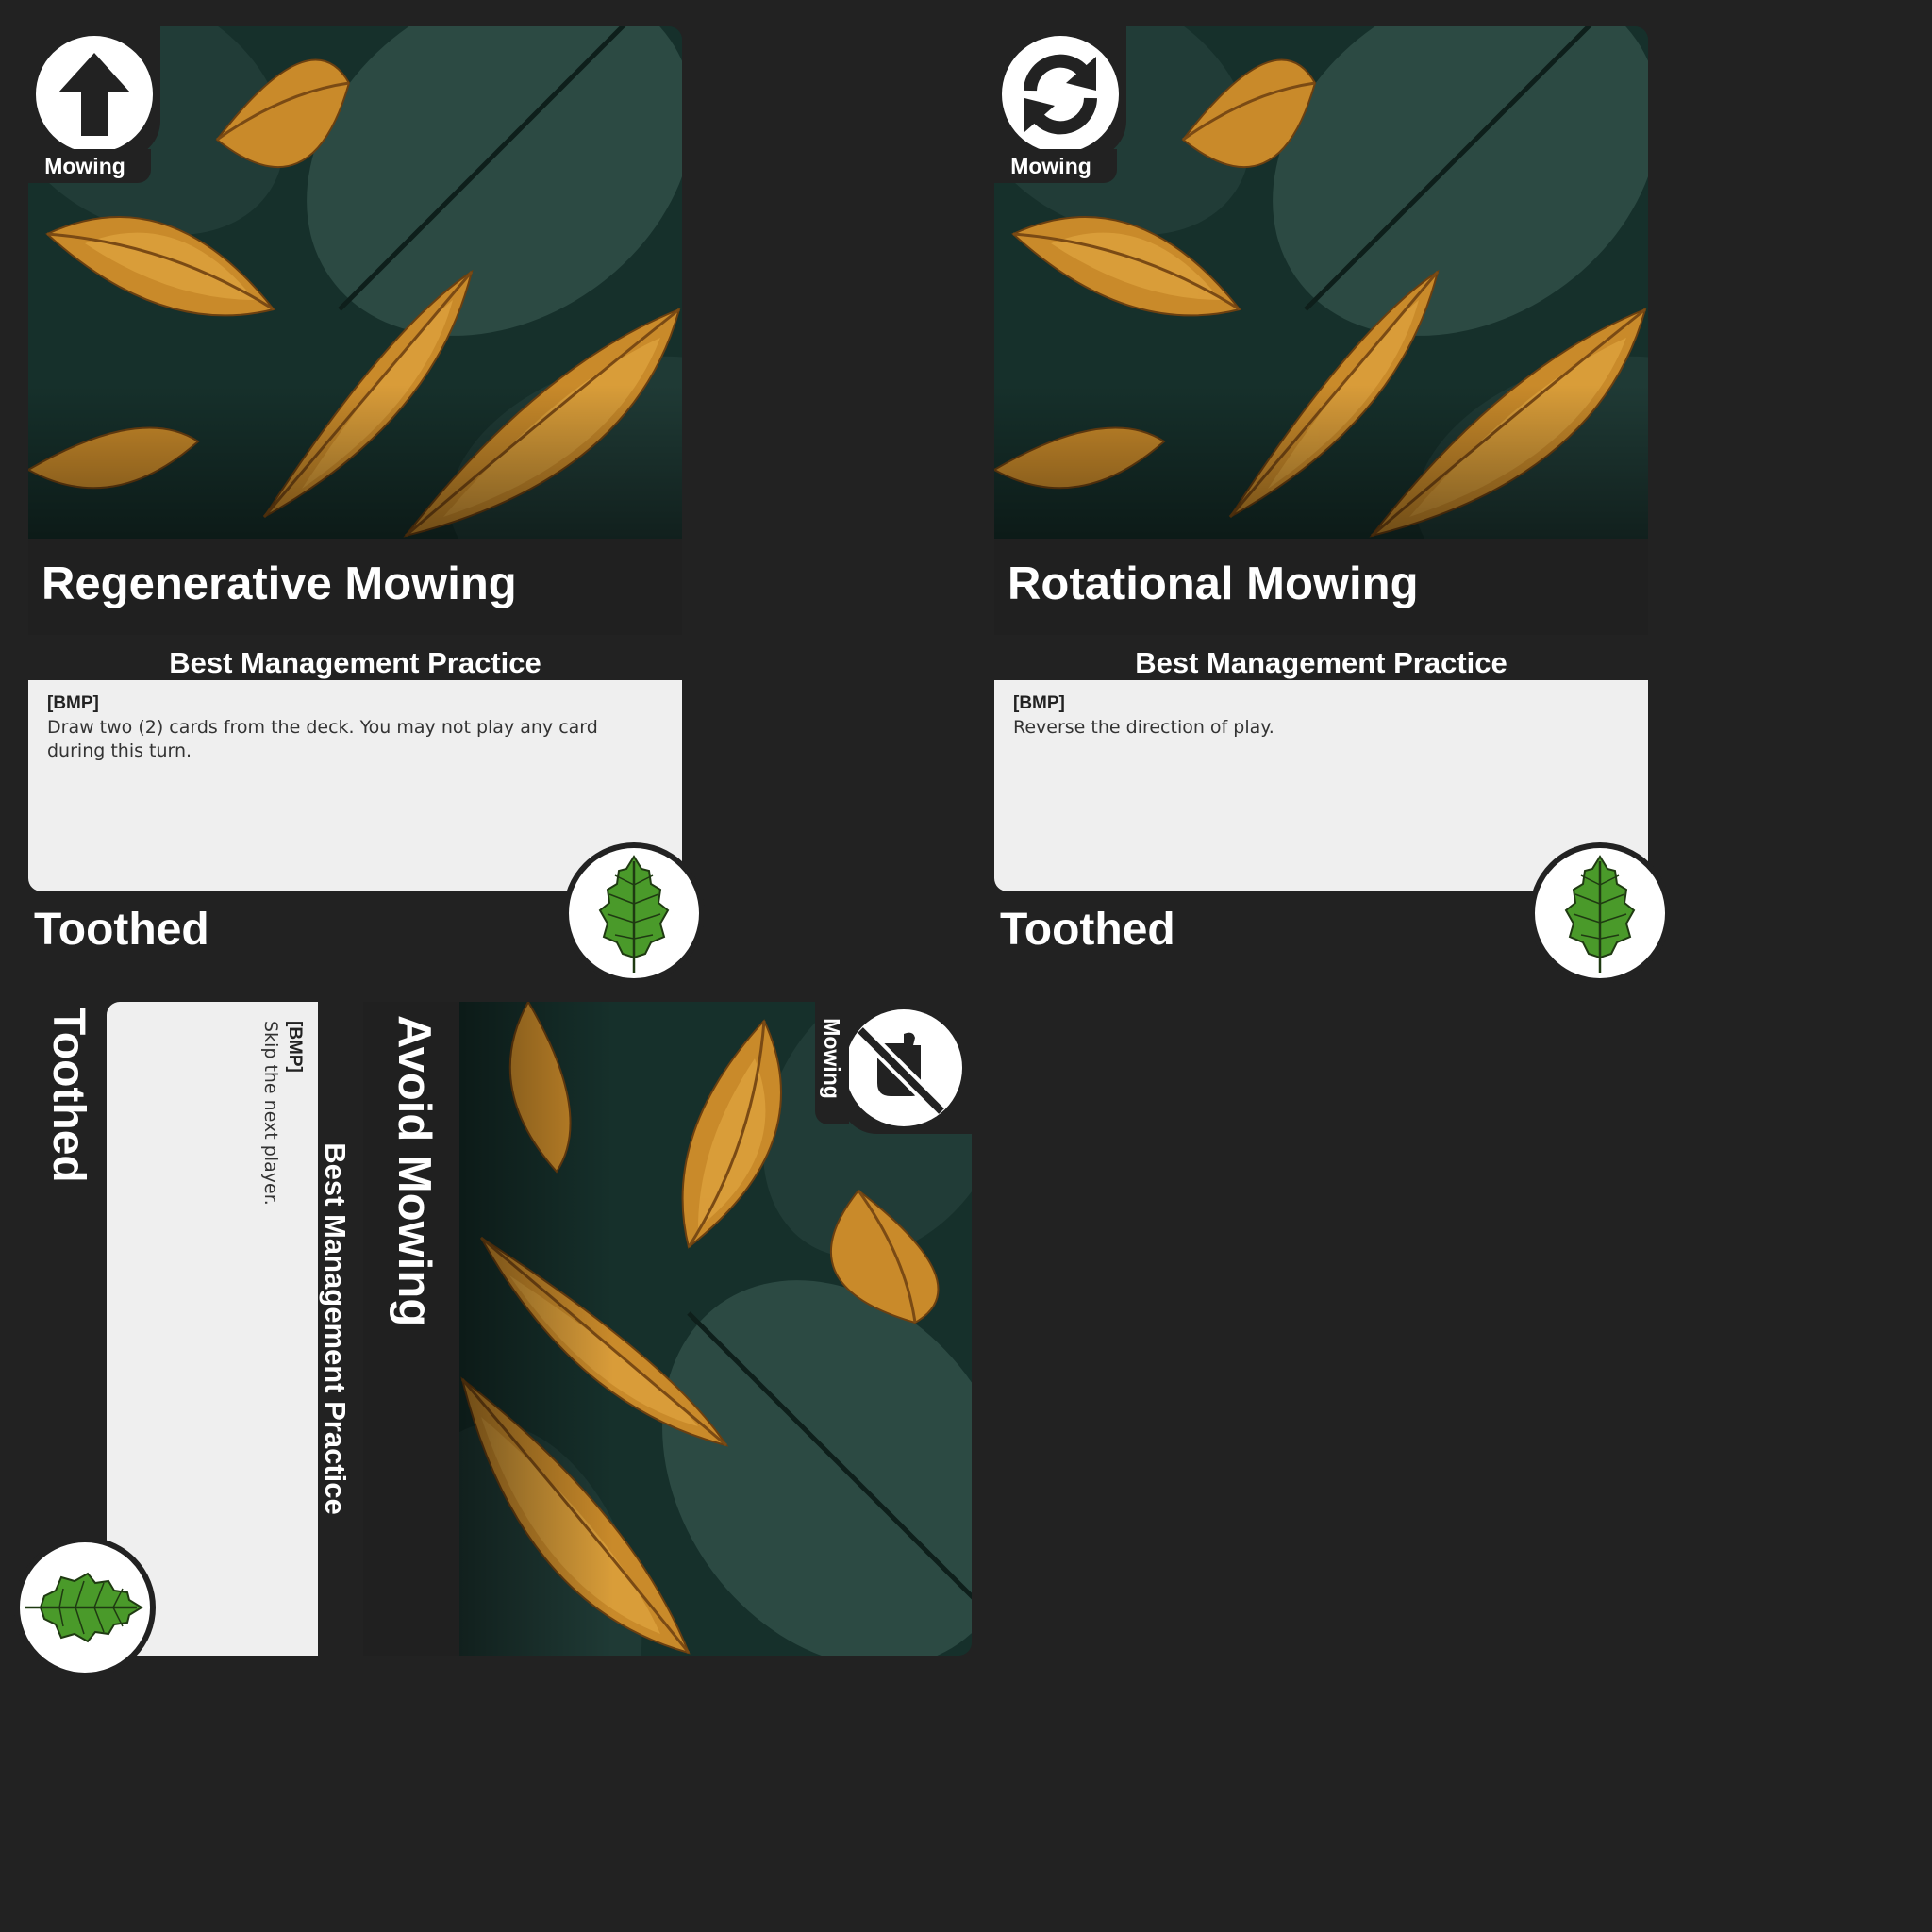 The image size is (1932, 1932). I want to click on card-title: Rotational Mowing, so click(1214, 583).